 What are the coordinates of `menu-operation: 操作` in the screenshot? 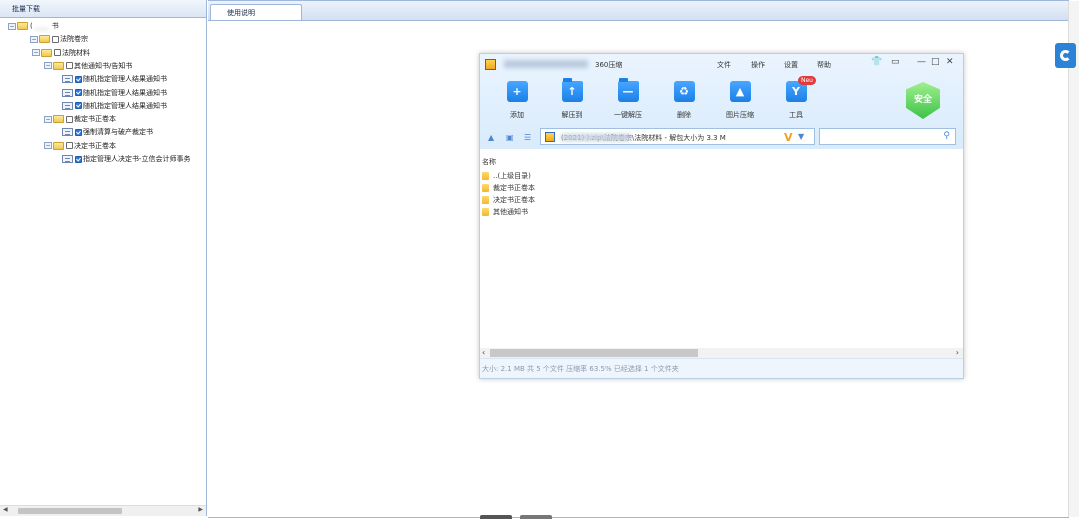 It's located at (758, 65).